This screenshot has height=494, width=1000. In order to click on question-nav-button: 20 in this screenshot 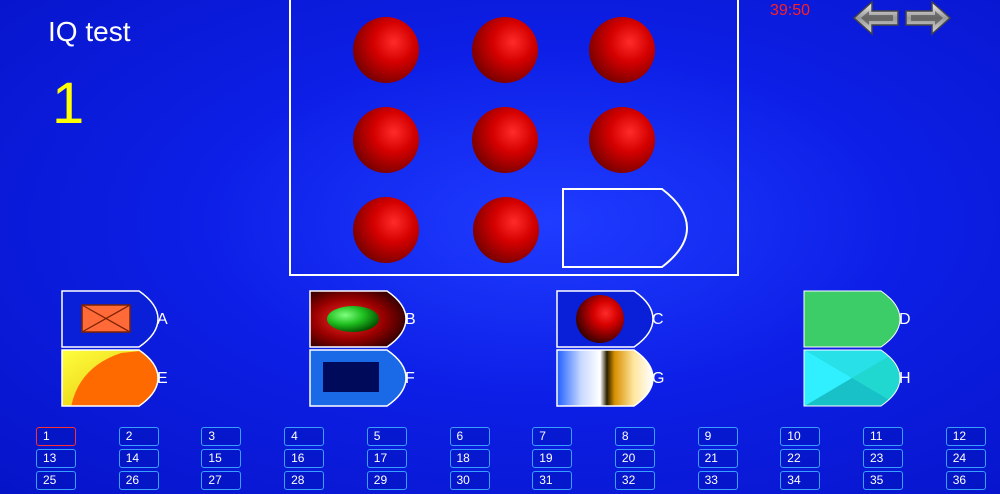, I will do `click(634, 458)`.